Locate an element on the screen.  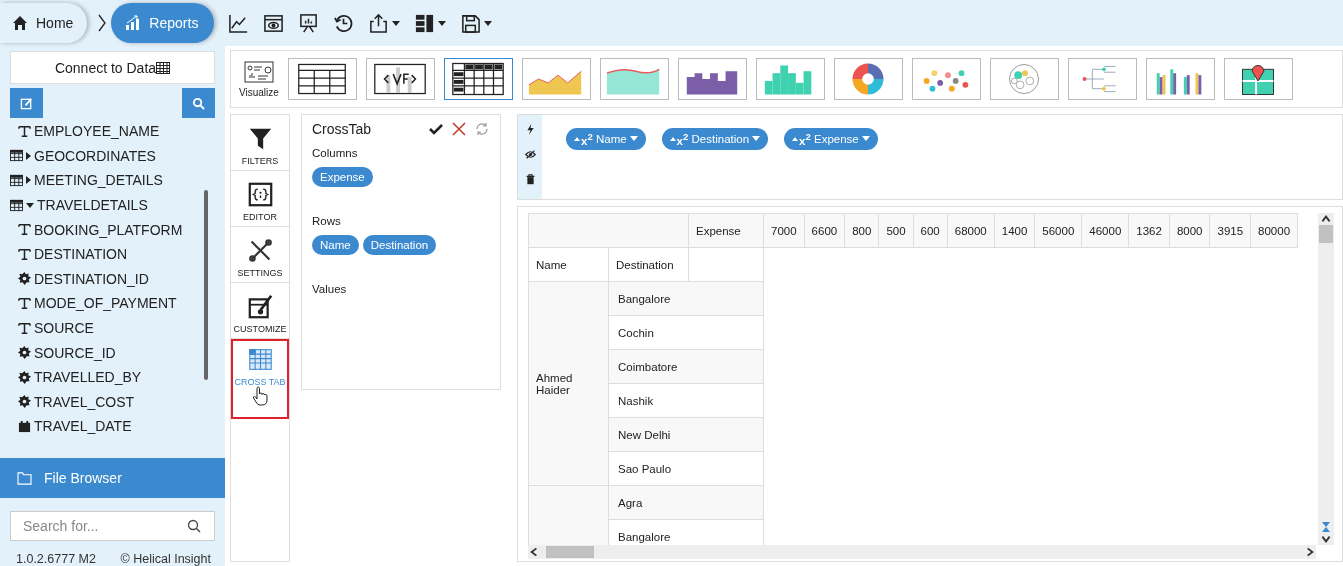
column-header: 7000 is located at coordinates (784, 230).